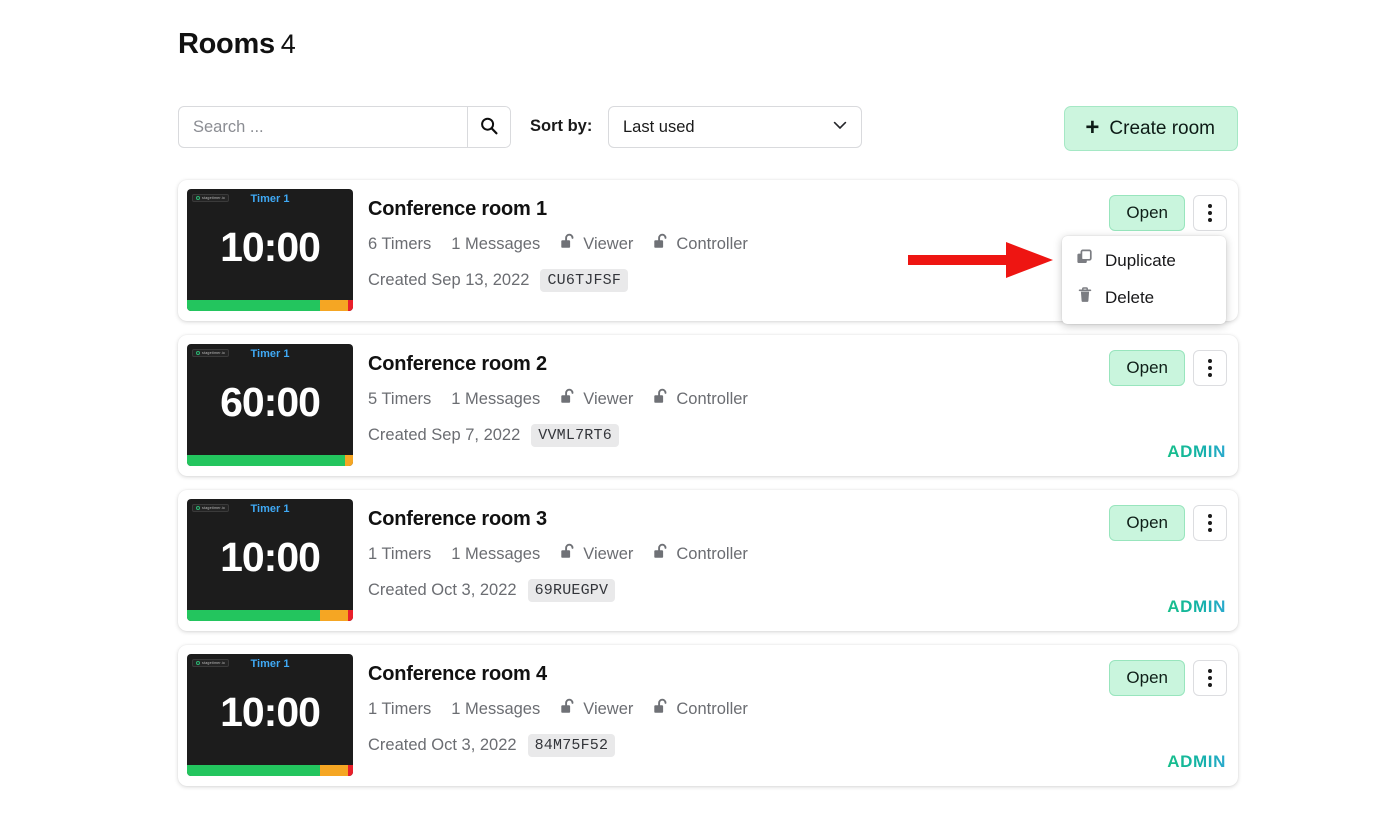  What do you see at coordinates (400, 708) in the screenshot?
I see `timer-count: 1 Timers` at bounding box center [400, 708].